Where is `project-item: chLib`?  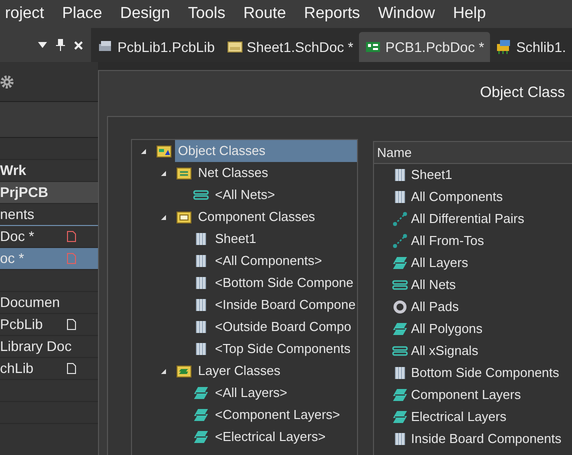 project-item: chLib is located at coordinates (17, 368).